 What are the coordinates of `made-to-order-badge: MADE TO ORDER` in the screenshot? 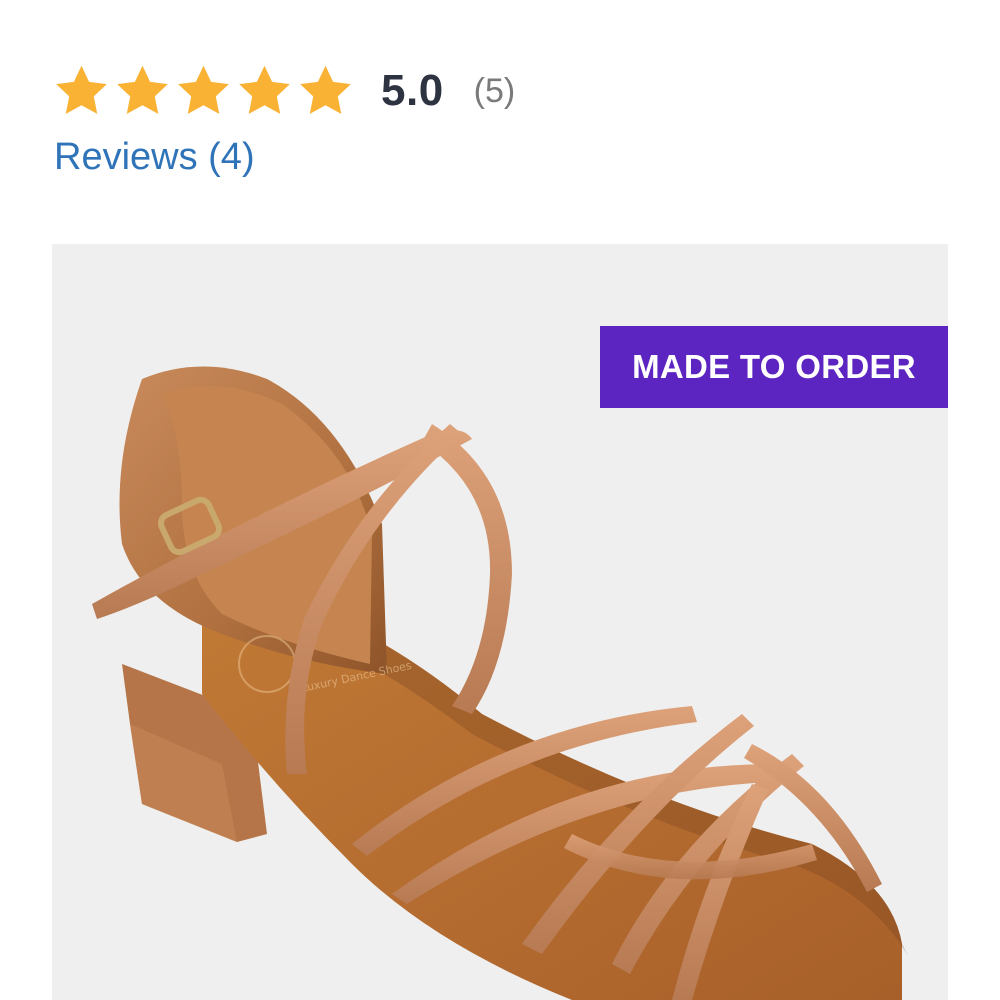 It's located at (774, 367).